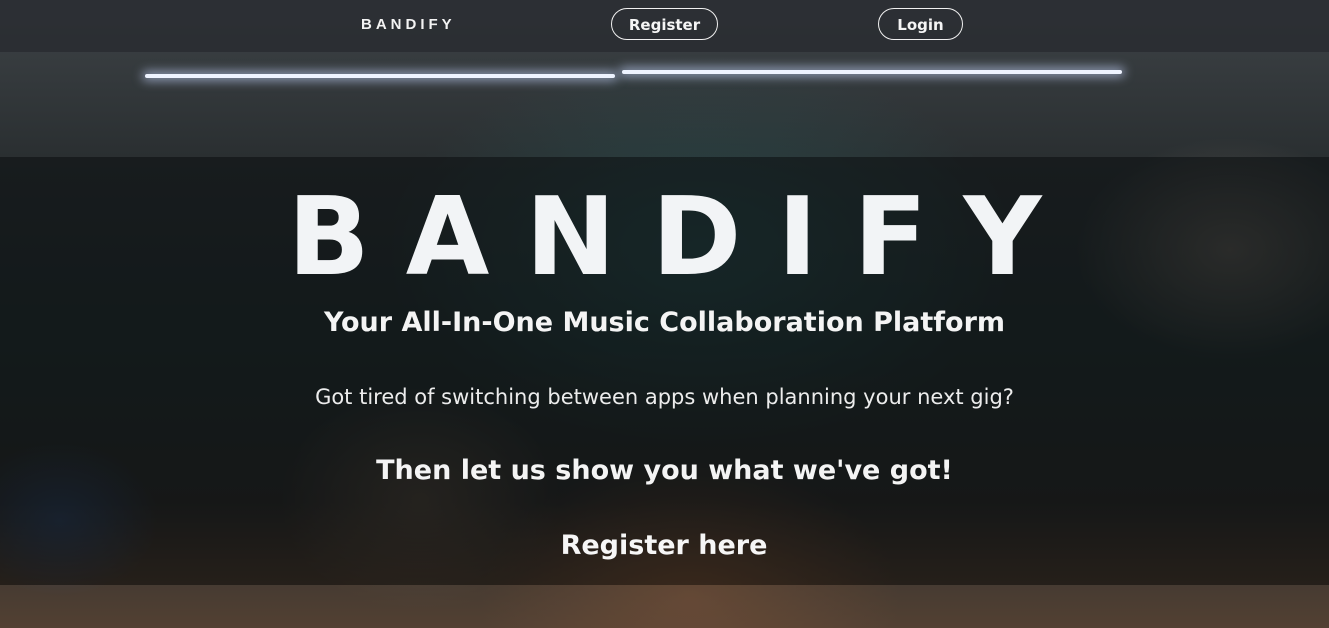 The height and width of the screenshot is (628, 1329). I want to click on register-button: Register, so click(664, 24).